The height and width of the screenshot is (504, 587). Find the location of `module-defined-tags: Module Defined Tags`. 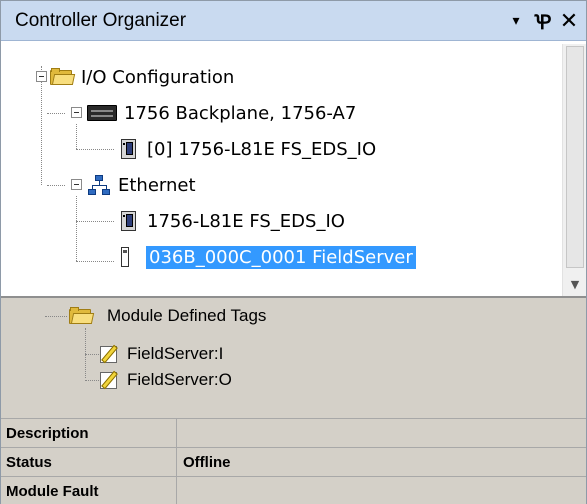

module-defined-tags: Module Defined Tags is located at coordinates (167, 316).